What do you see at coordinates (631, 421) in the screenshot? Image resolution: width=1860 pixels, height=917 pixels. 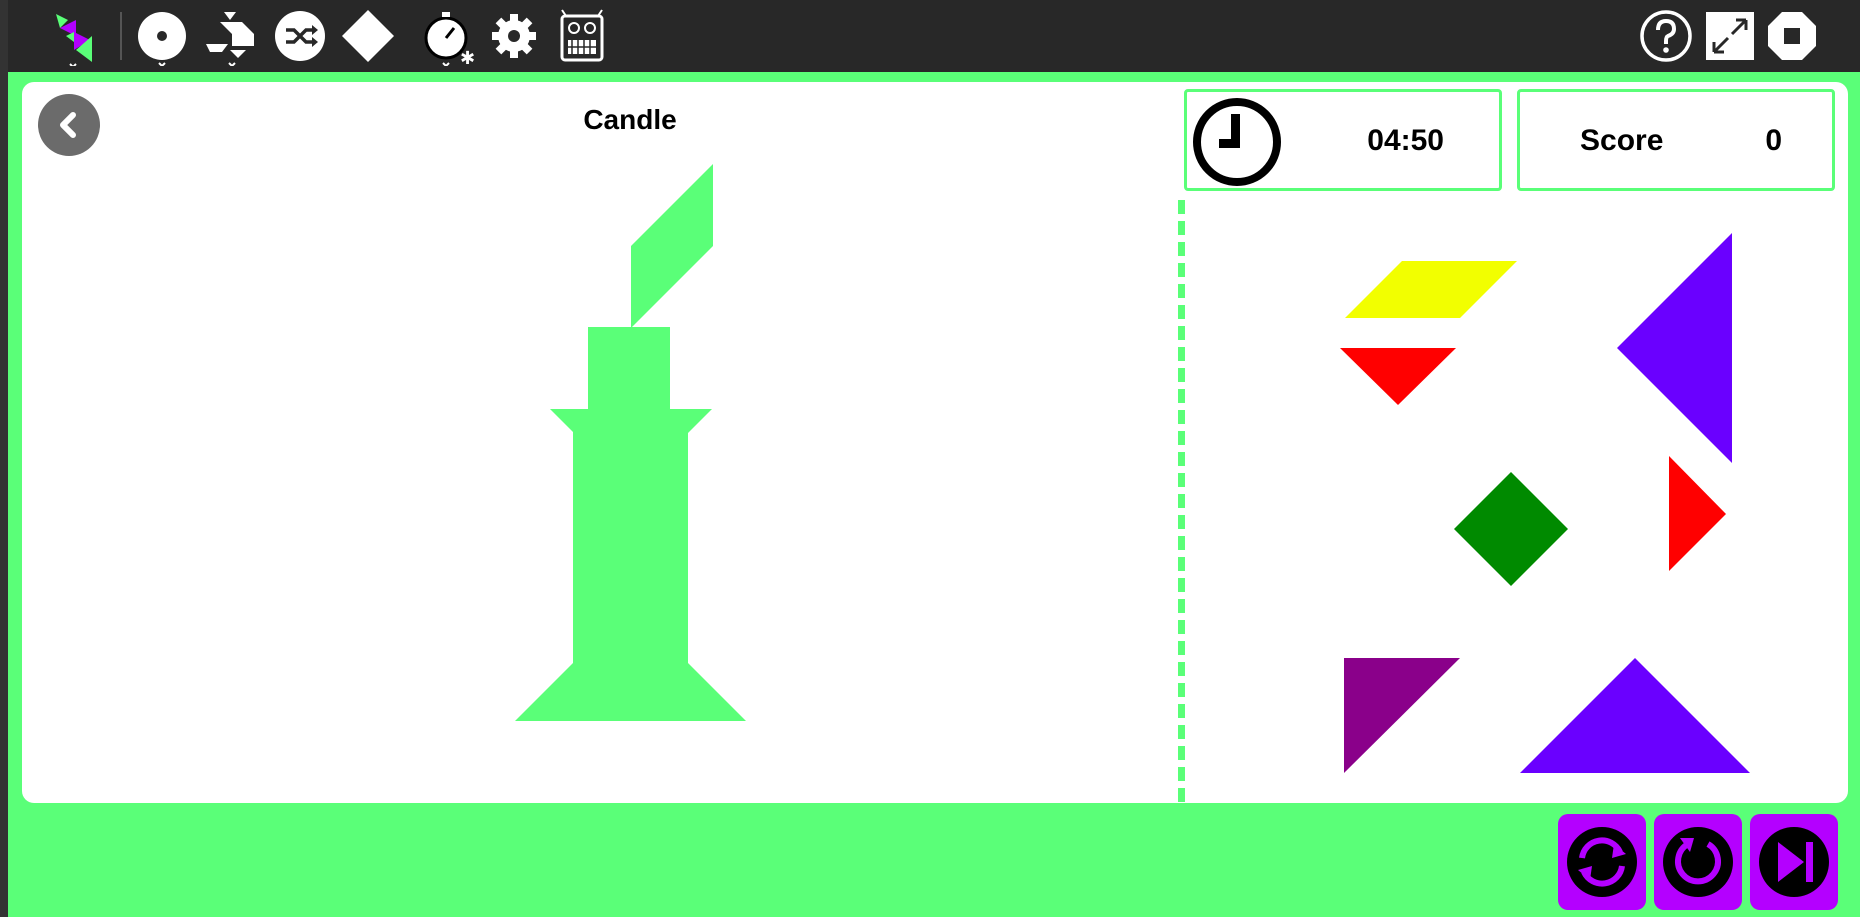 I see `silhouette-holder-top` at bounding box center [631, 421].